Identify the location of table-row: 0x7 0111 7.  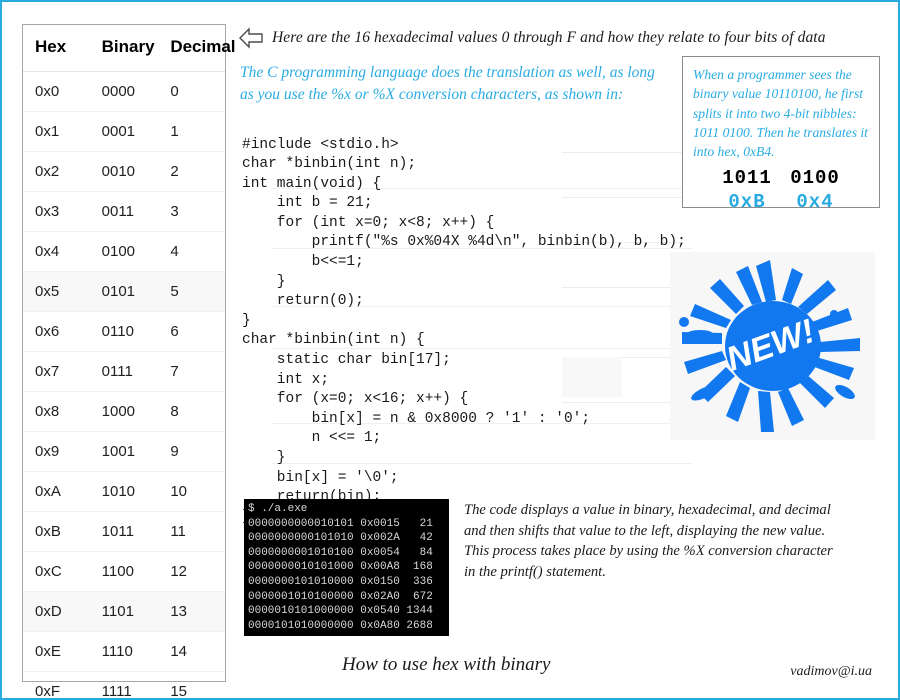
(124, 371).